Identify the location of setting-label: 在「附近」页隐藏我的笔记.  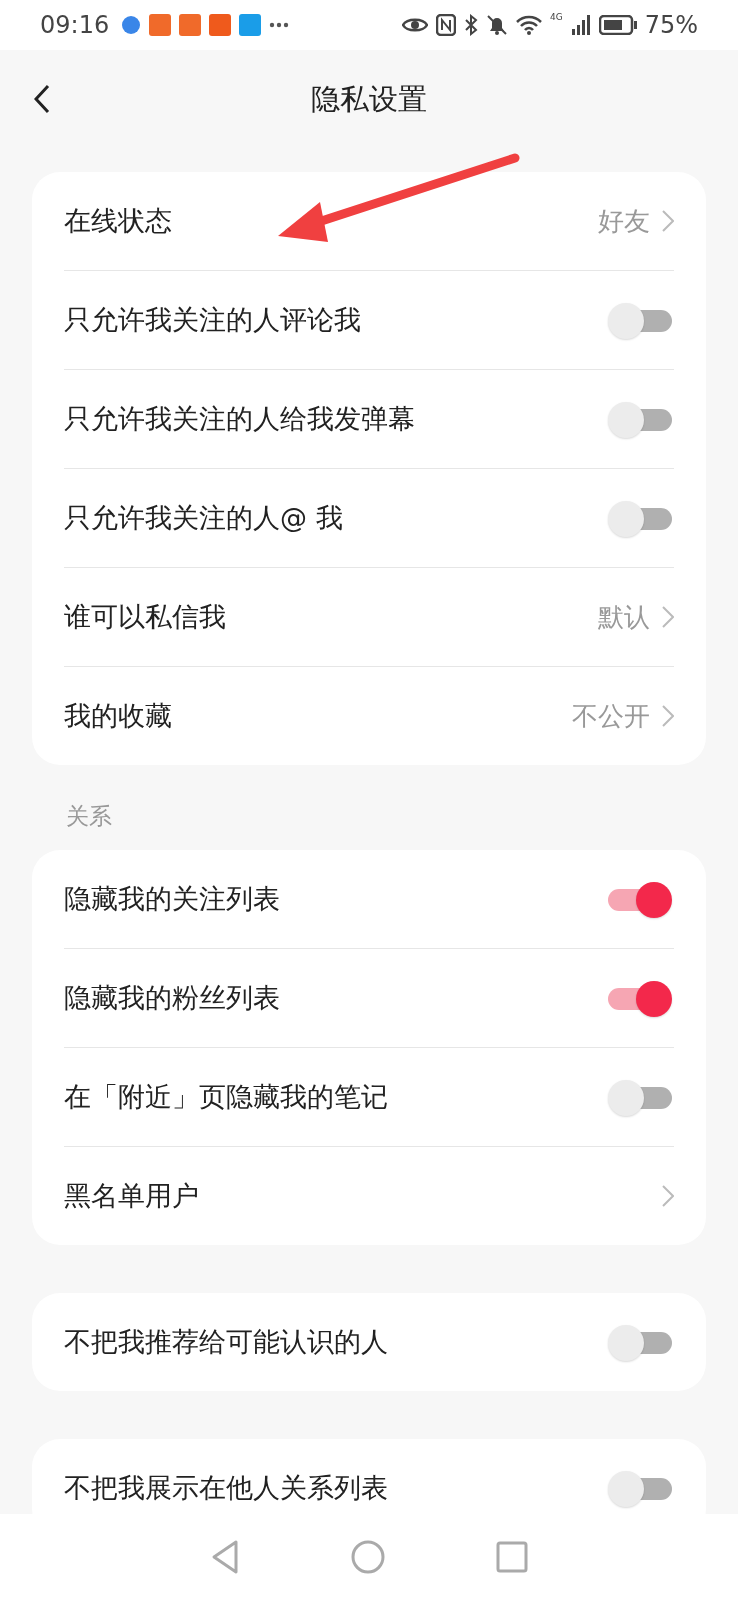
(226, 1097).